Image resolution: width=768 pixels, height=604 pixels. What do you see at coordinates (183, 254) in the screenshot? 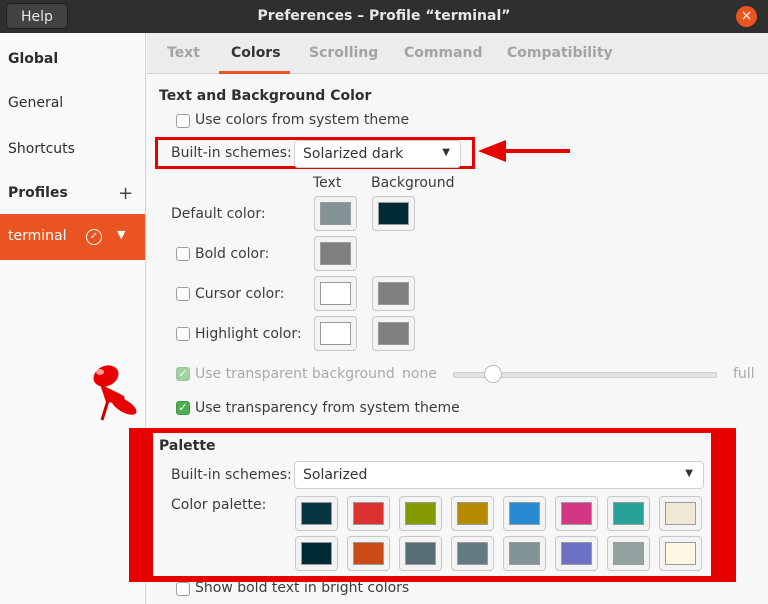
I see `bold-color-checkbox` at bounding box center [183, 254].